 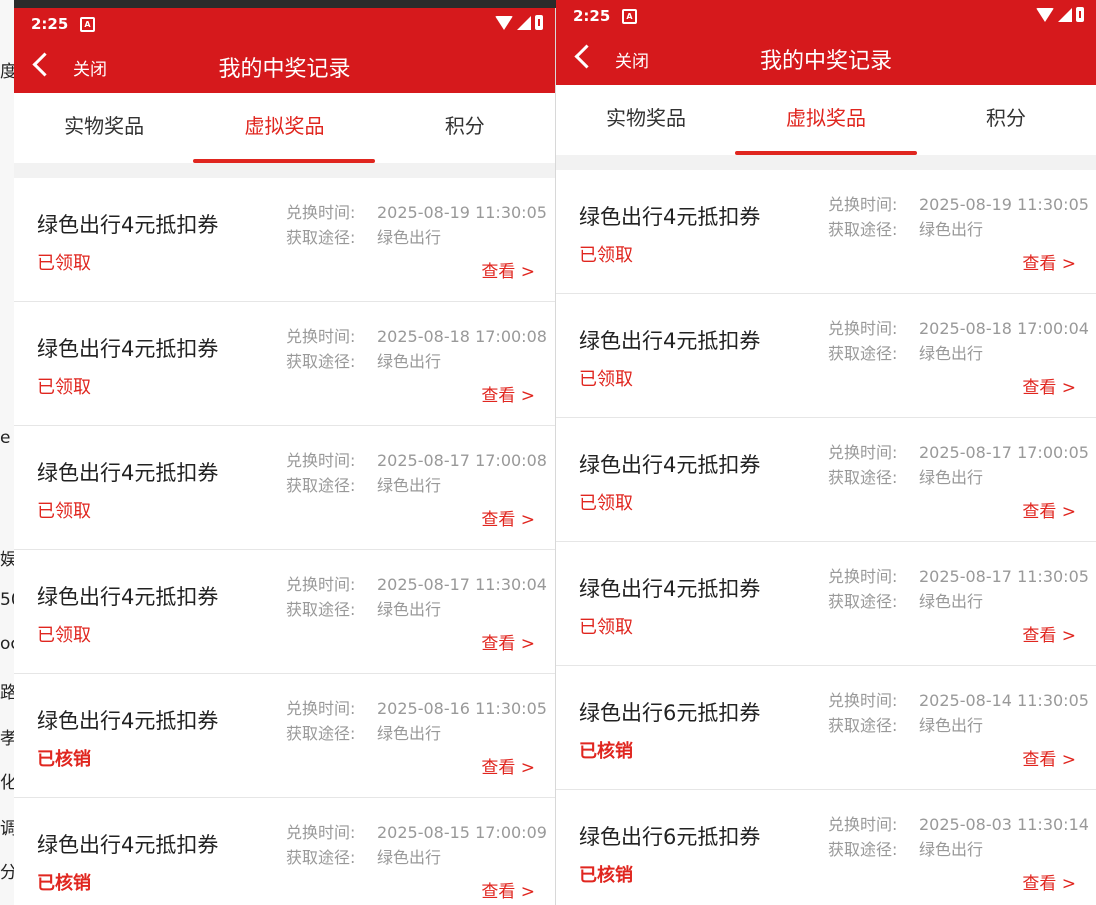 What do you see at coordinates (1004, 204) in the screenshot?
I see `redeem-time: 2025-08-19 11:30:05` at bounding box center [1004, 204].